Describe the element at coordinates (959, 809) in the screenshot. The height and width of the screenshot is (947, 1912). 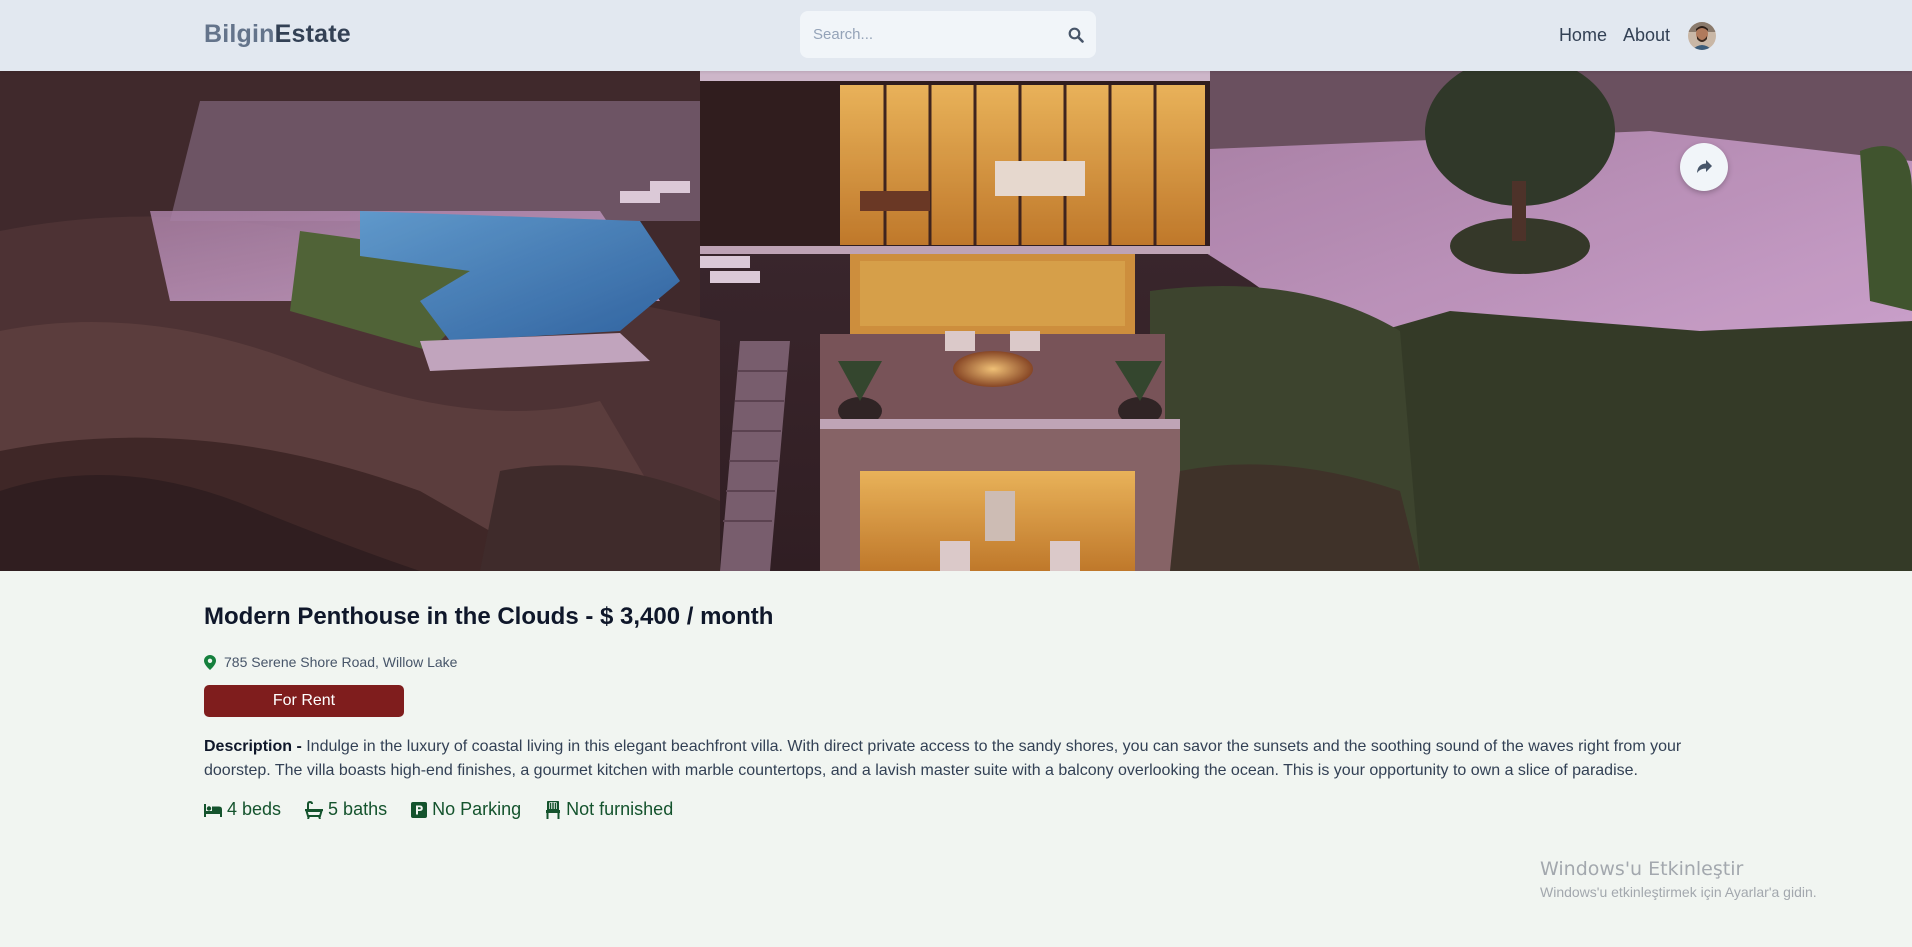
I see `listing-features: 4 beds 5 baths No Parking Not furnished` at that location.